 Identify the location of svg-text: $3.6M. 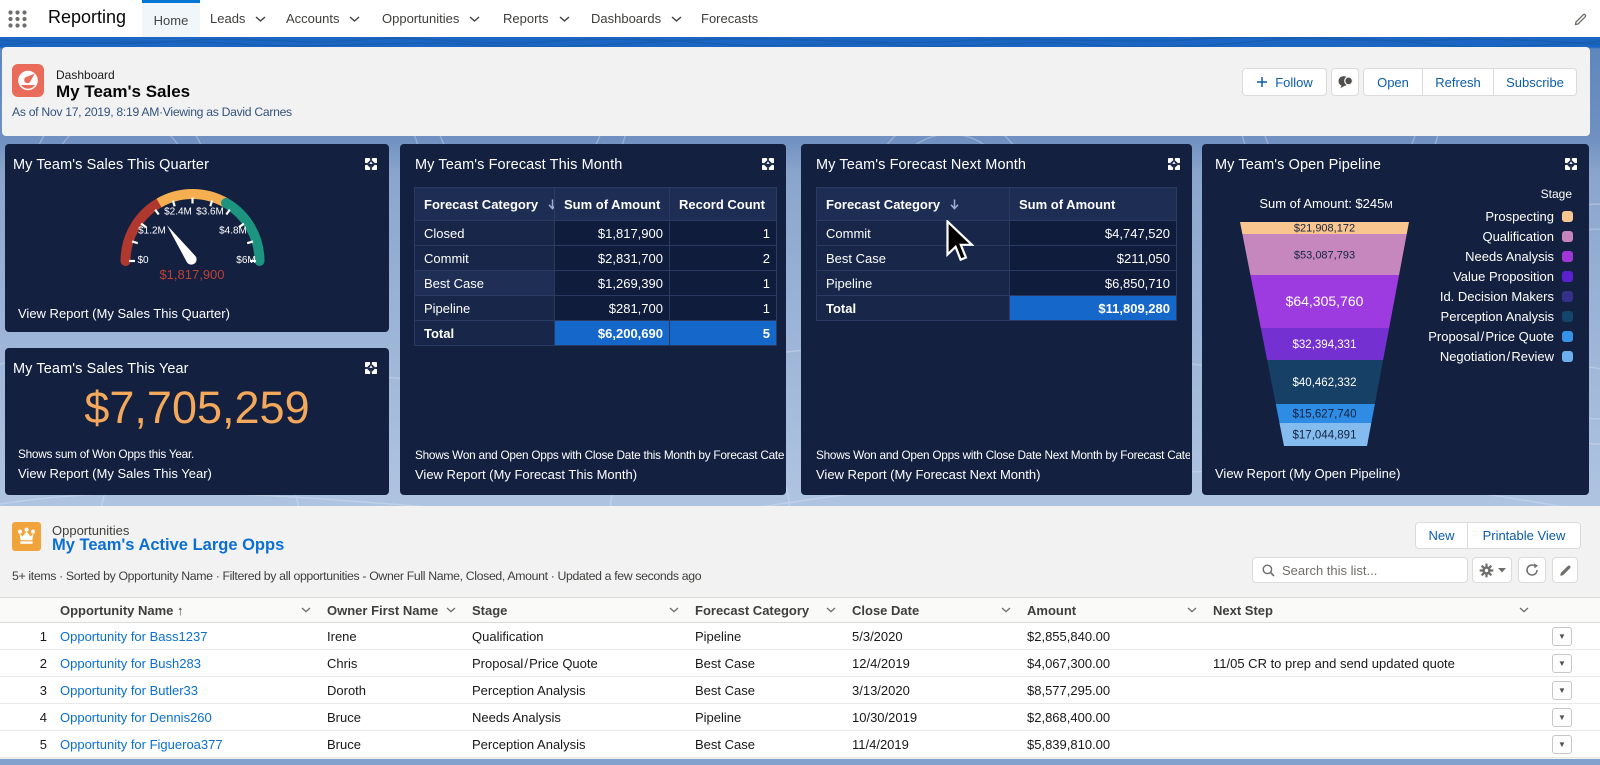
(210, 212).